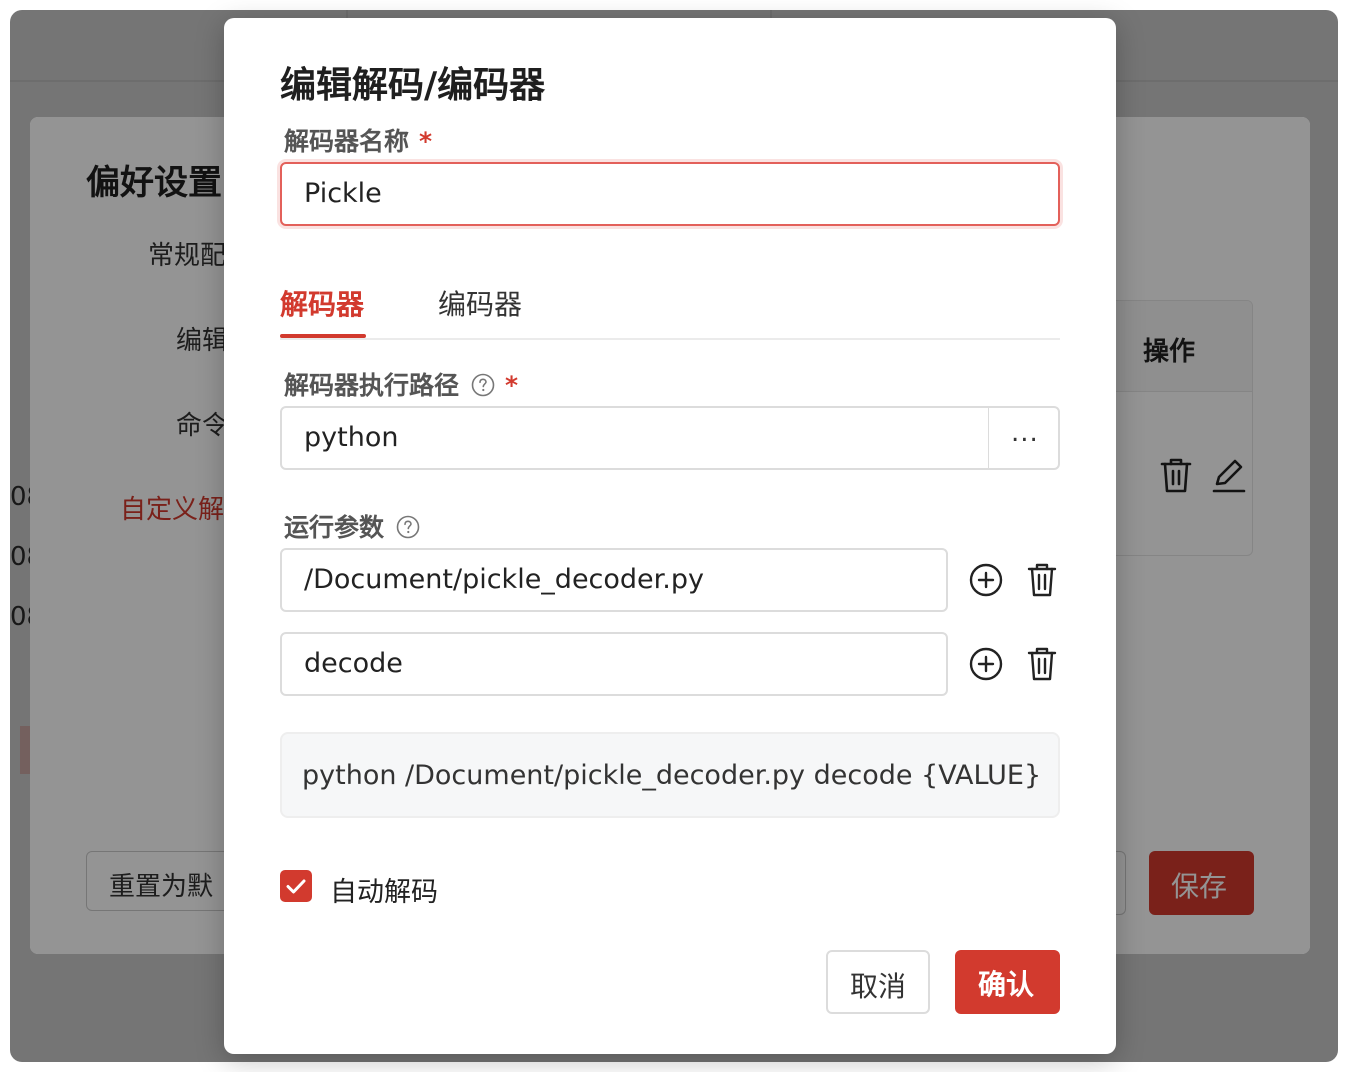 The image size is (1348, 1072). What do you see at coordinates (347, 141) in the screenshot?
I see `decoder-name-label-text: 解码器名称` at bounding box center [347, 141].